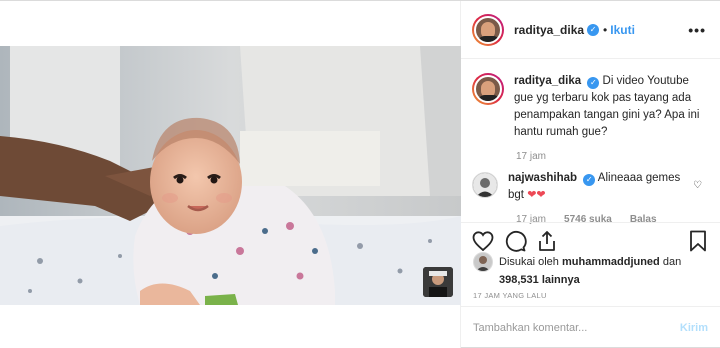 This screenshot has height=348, width=720. I want to click on small-heart-icon: ♡, so click(697, 185).